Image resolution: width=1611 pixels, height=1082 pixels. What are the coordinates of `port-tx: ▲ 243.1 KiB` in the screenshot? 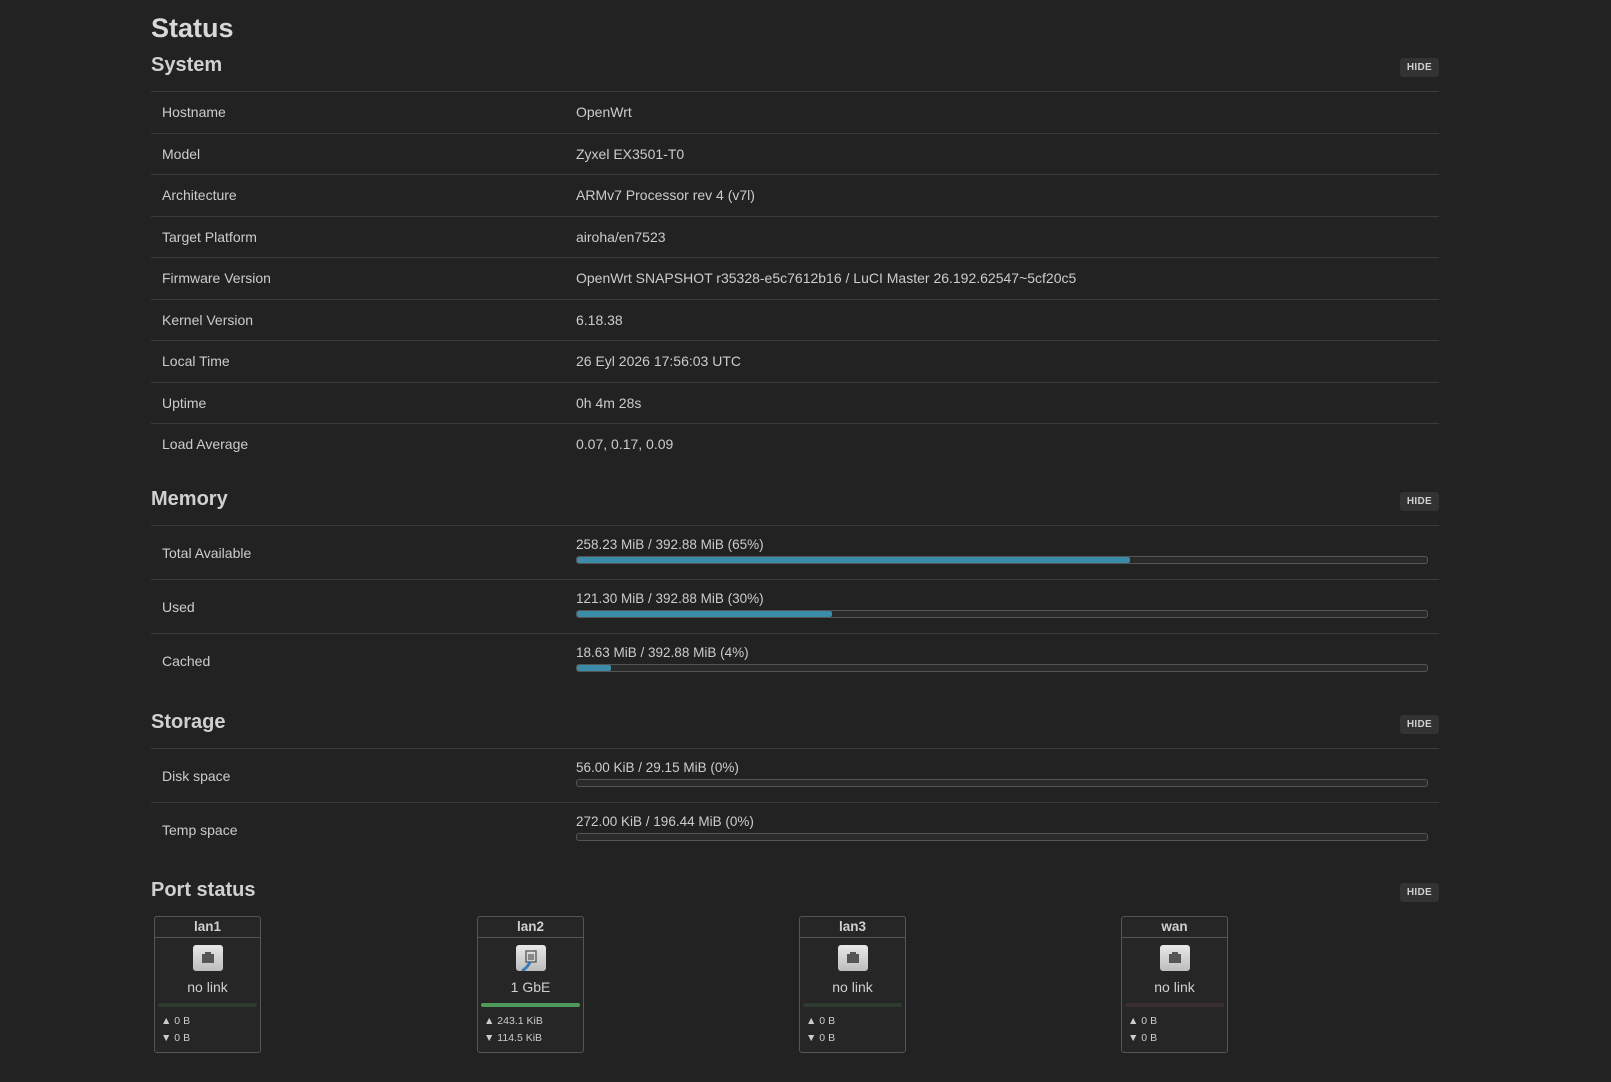 It's located at (513, 1021).